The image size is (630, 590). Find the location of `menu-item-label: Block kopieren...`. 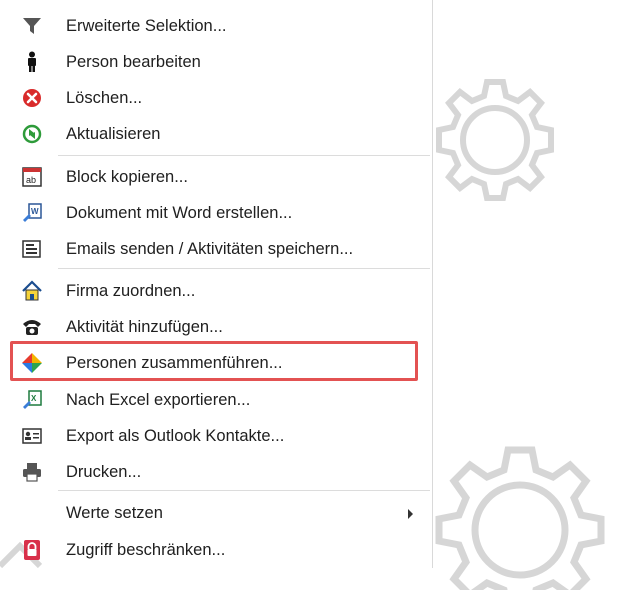

menu-item-label: Block kopieren... is located at coordinates (127, 177).